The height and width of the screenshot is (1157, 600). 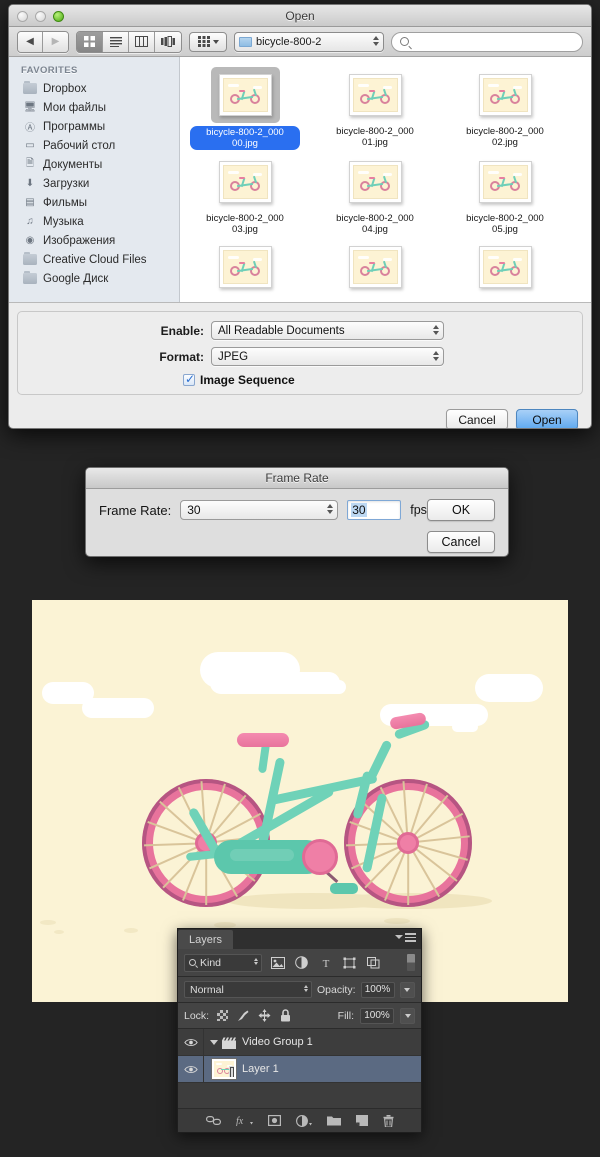 I want to click on file-item: bicycle-800-2_000 04.jpg, so click(x=375, y=192).